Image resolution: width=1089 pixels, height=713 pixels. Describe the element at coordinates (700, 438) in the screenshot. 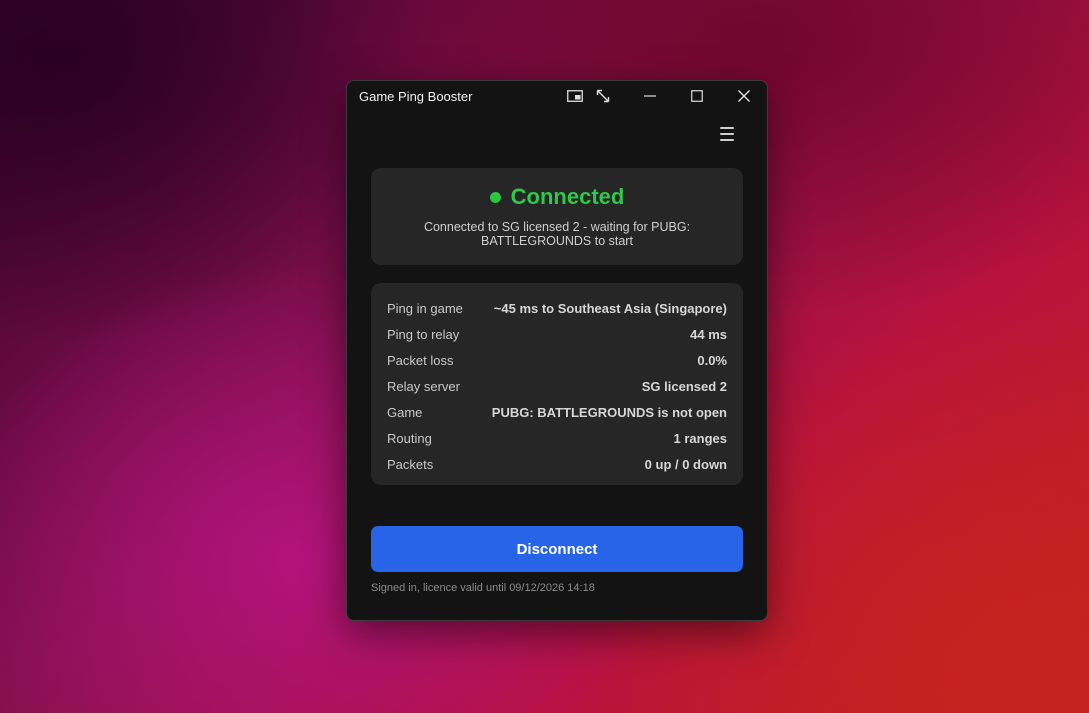

I see `stat-value: 1 ranges` at that location.